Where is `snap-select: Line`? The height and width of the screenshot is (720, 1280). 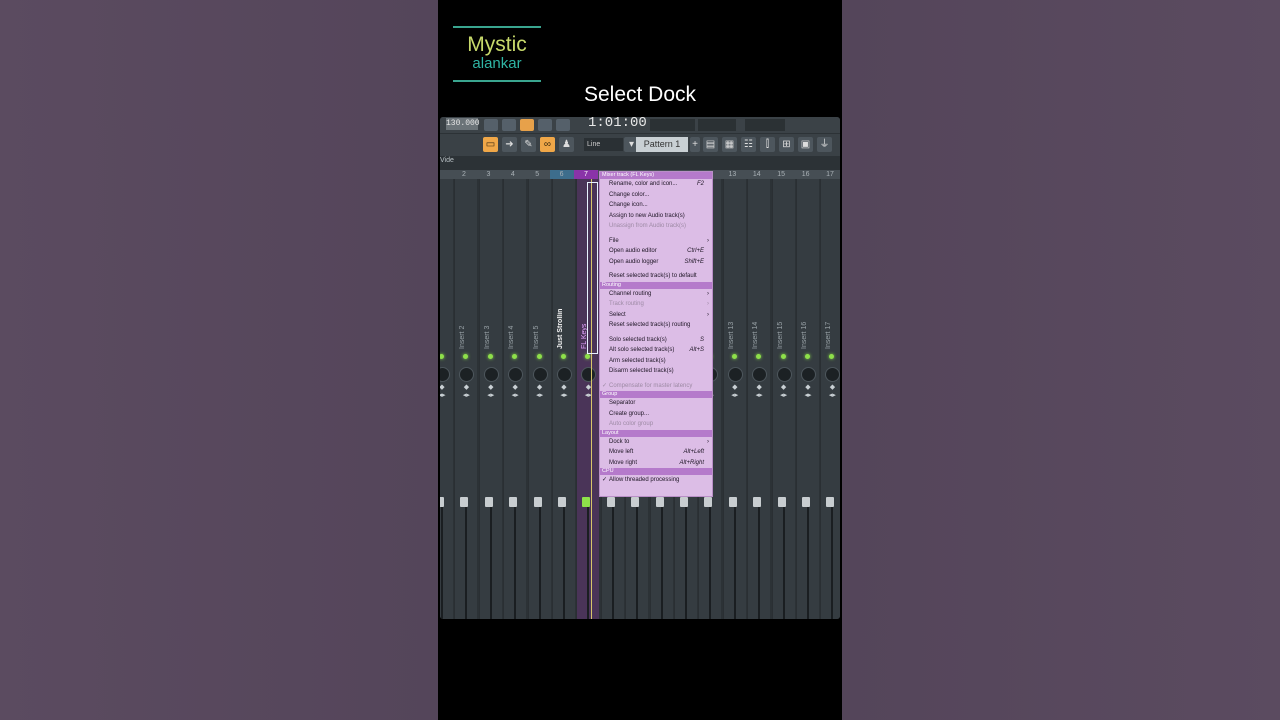 snap-select: Line is located at coordinates (603, 144).